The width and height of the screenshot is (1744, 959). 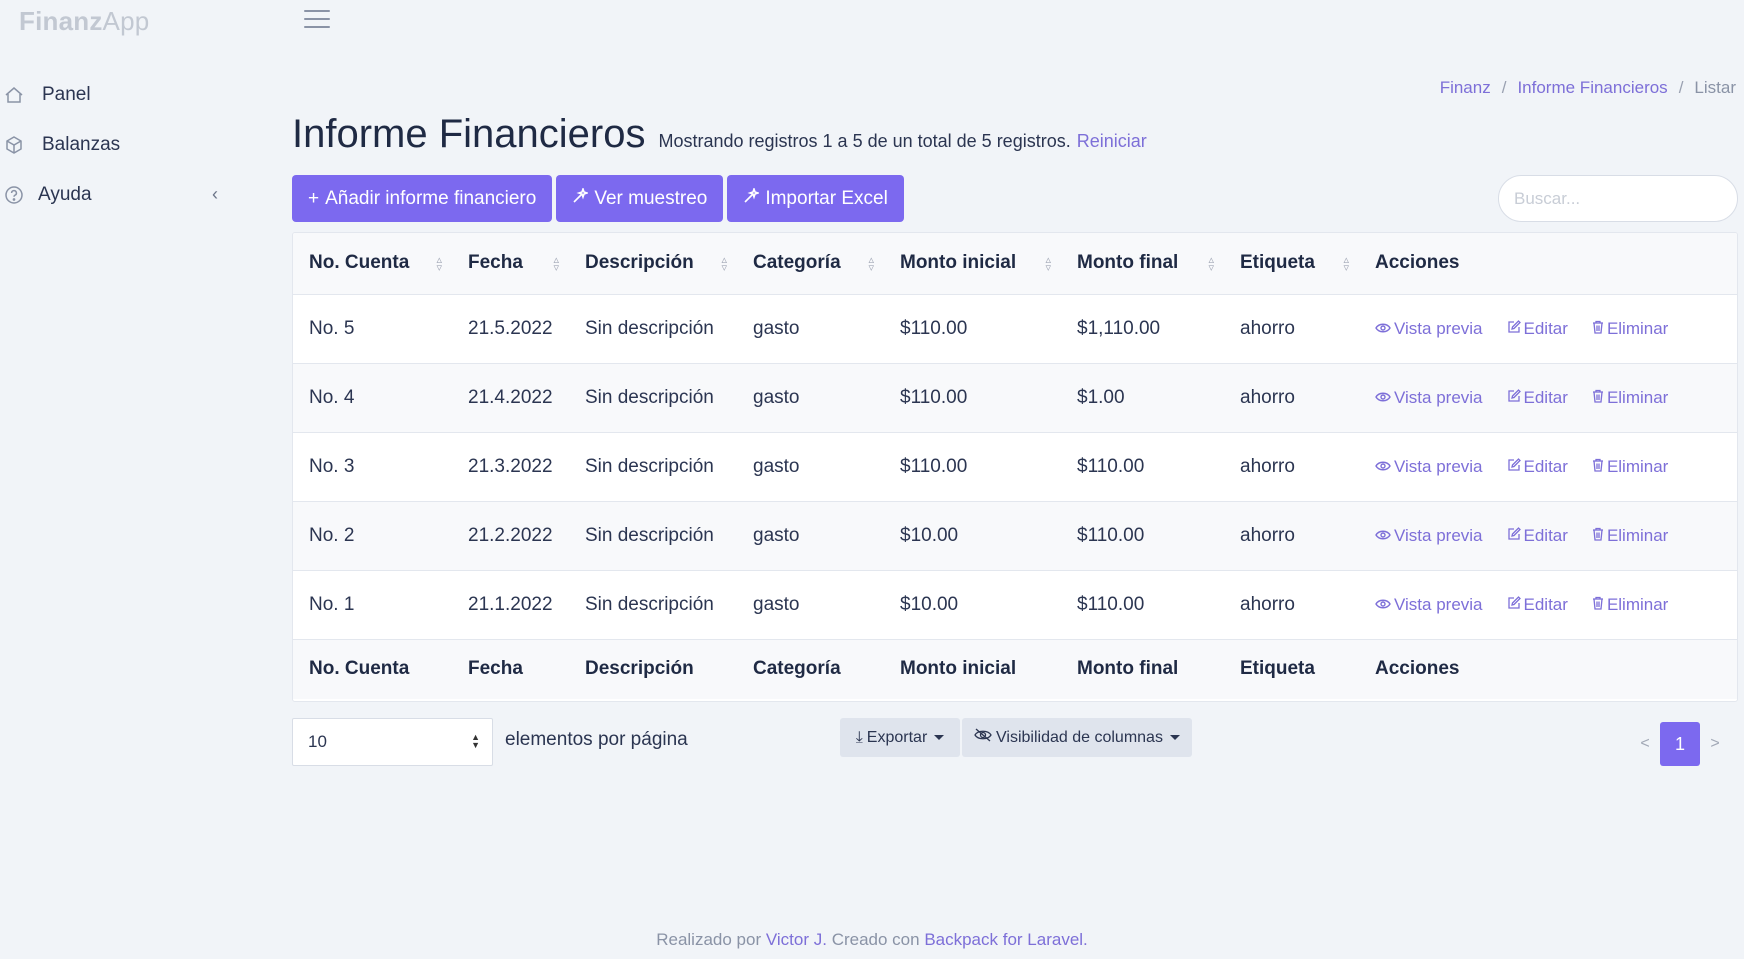 I want to click on column-footer: Categoría, so click(x=797, y=669).